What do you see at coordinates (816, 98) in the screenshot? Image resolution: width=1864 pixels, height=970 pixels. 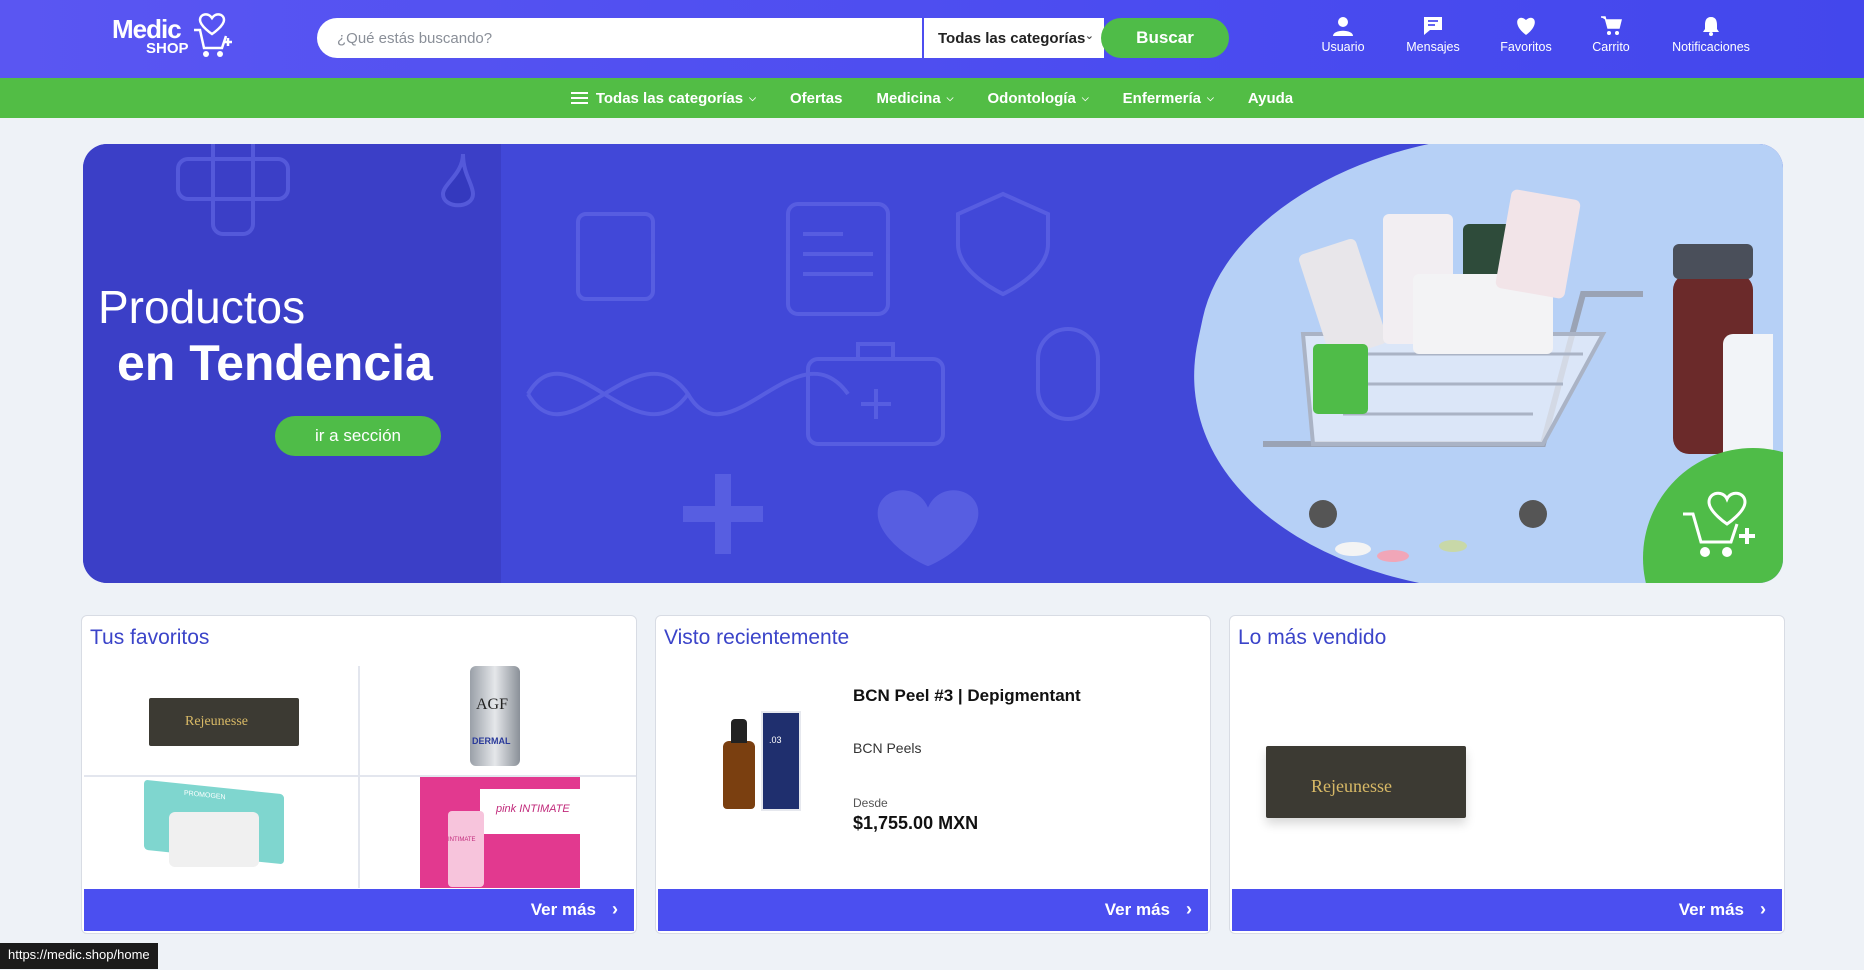 I see `nav-offers: Ofertas` at bounding box center [816, 98].